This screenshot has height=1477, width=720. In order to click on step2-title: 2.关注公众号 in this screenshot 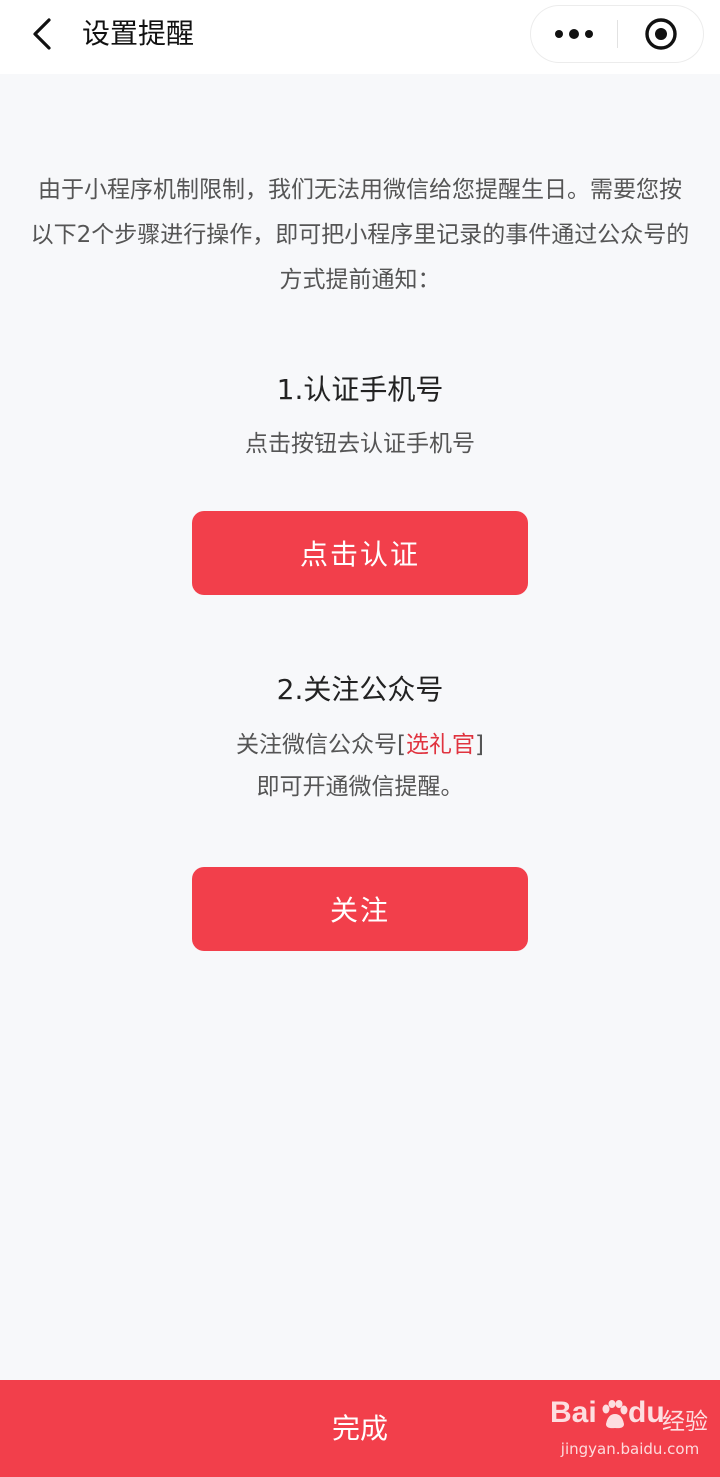, I will do `click(360, 689)`.